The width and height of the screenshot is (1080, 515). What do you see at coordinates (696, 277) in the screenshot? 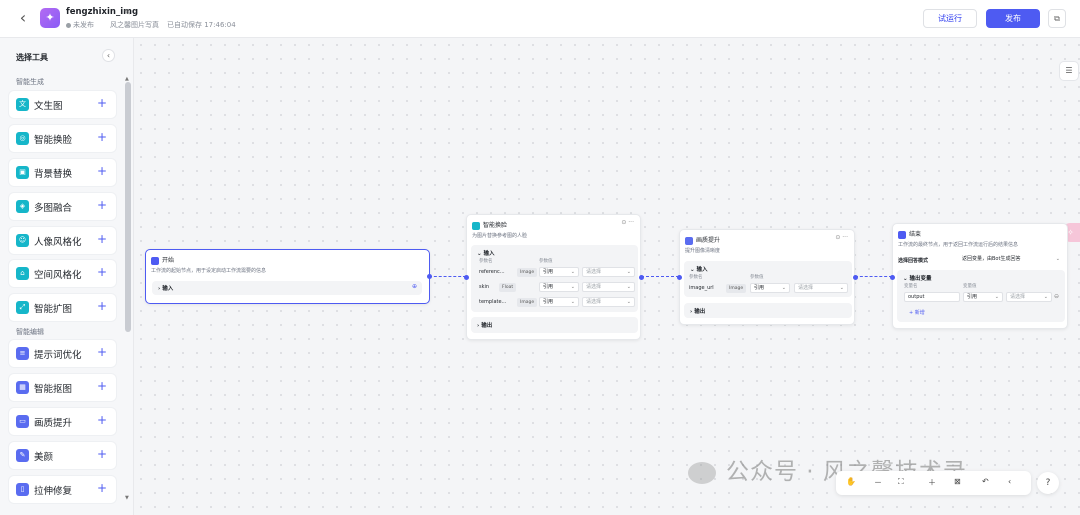
I see `col-name: 参数名` at bounding box center [696, 277].